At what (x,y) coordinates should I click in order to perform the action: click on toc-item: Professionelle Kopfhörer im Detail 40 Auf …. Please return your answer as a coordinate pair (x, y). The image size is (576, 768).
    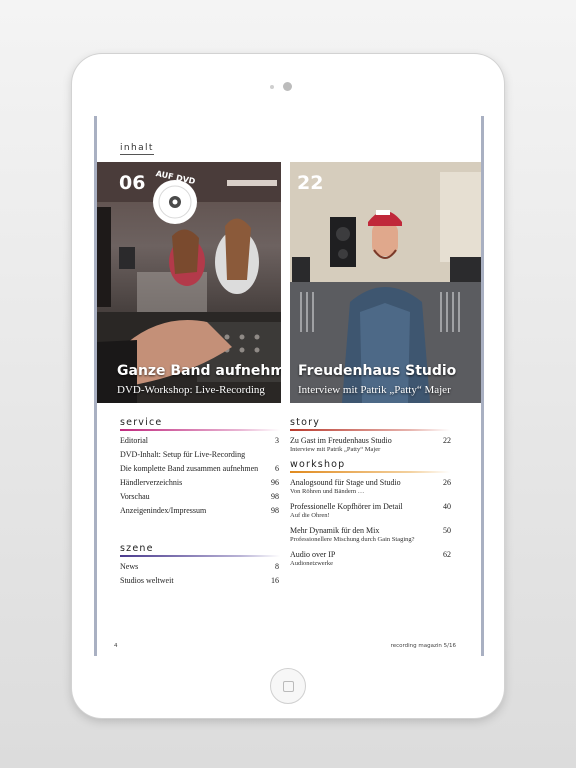
    Looking at the image, I should click on (370, 514).